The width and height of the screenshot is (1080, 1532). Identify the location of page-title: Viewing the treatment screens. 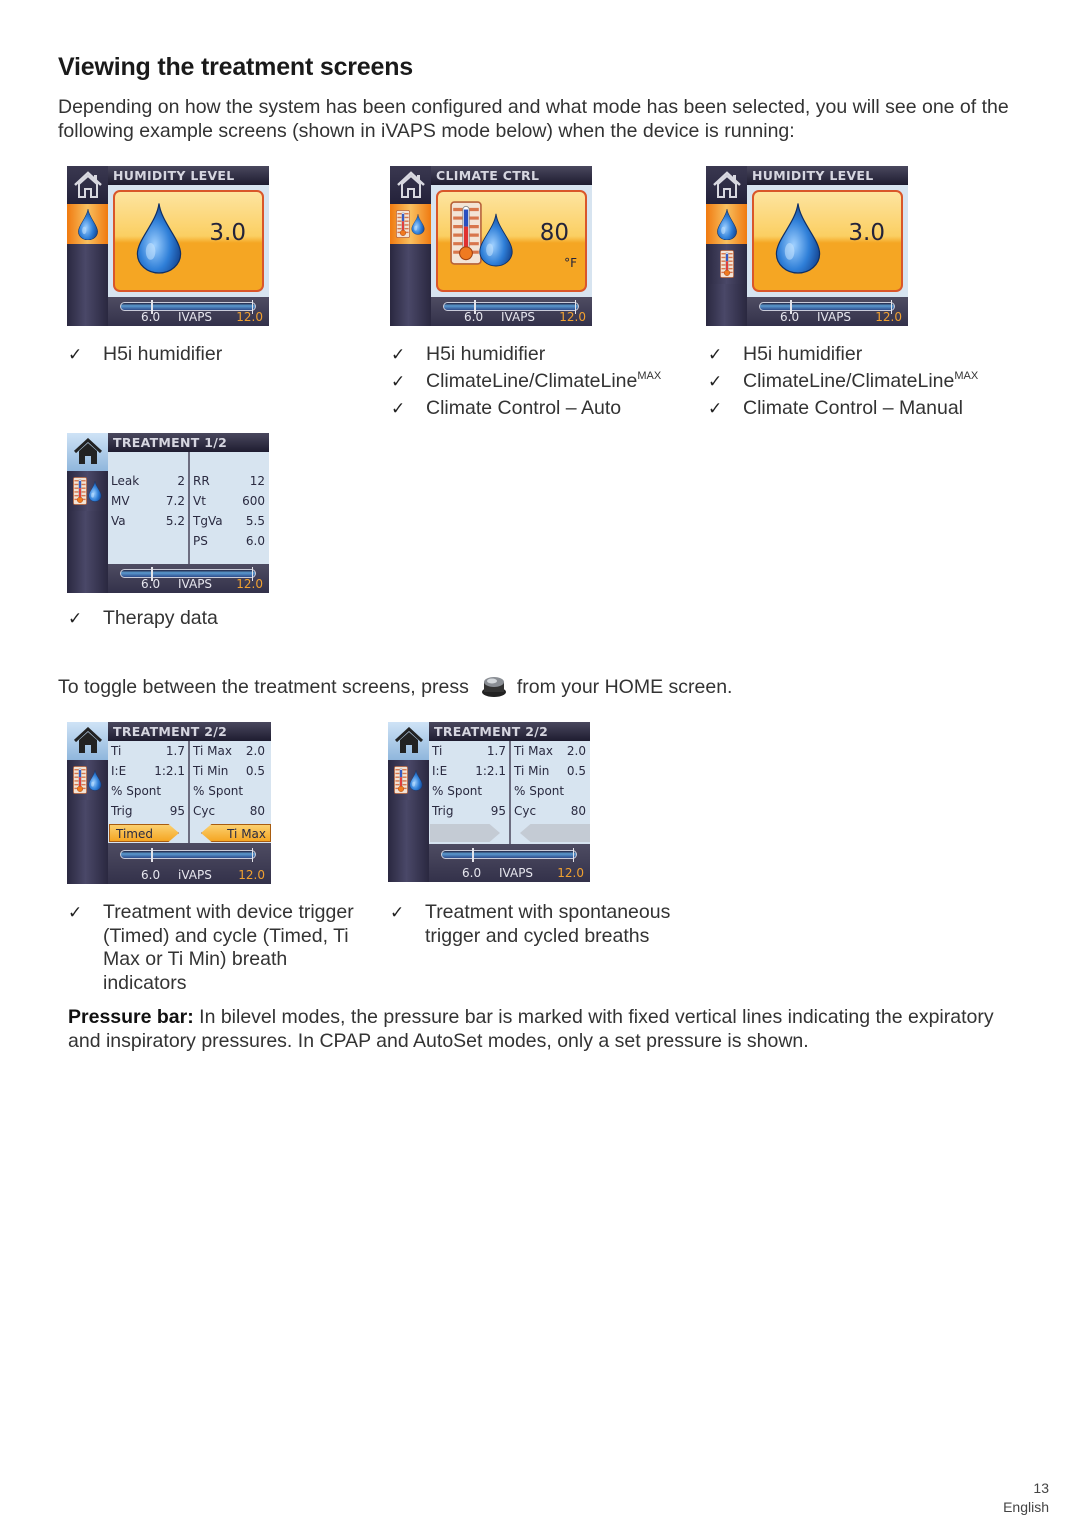
(235, 67).